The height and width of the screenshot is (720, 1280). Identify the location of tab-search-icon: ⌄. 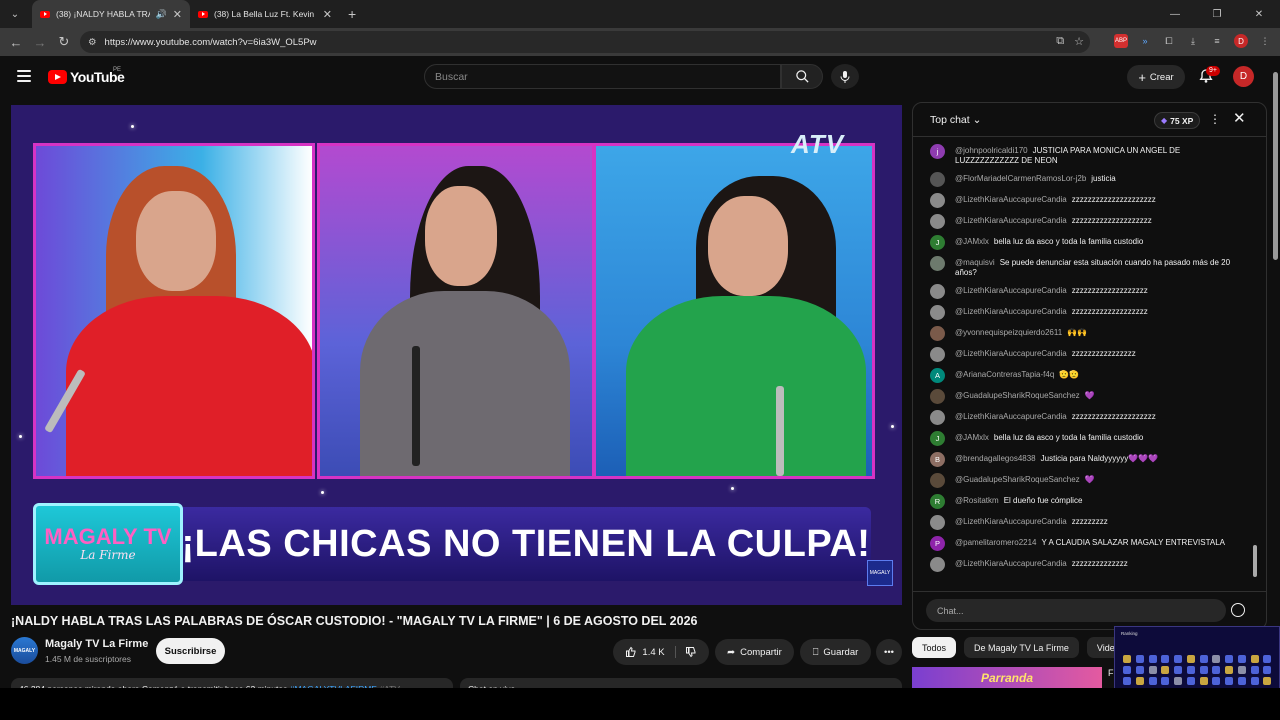
(15, 14).